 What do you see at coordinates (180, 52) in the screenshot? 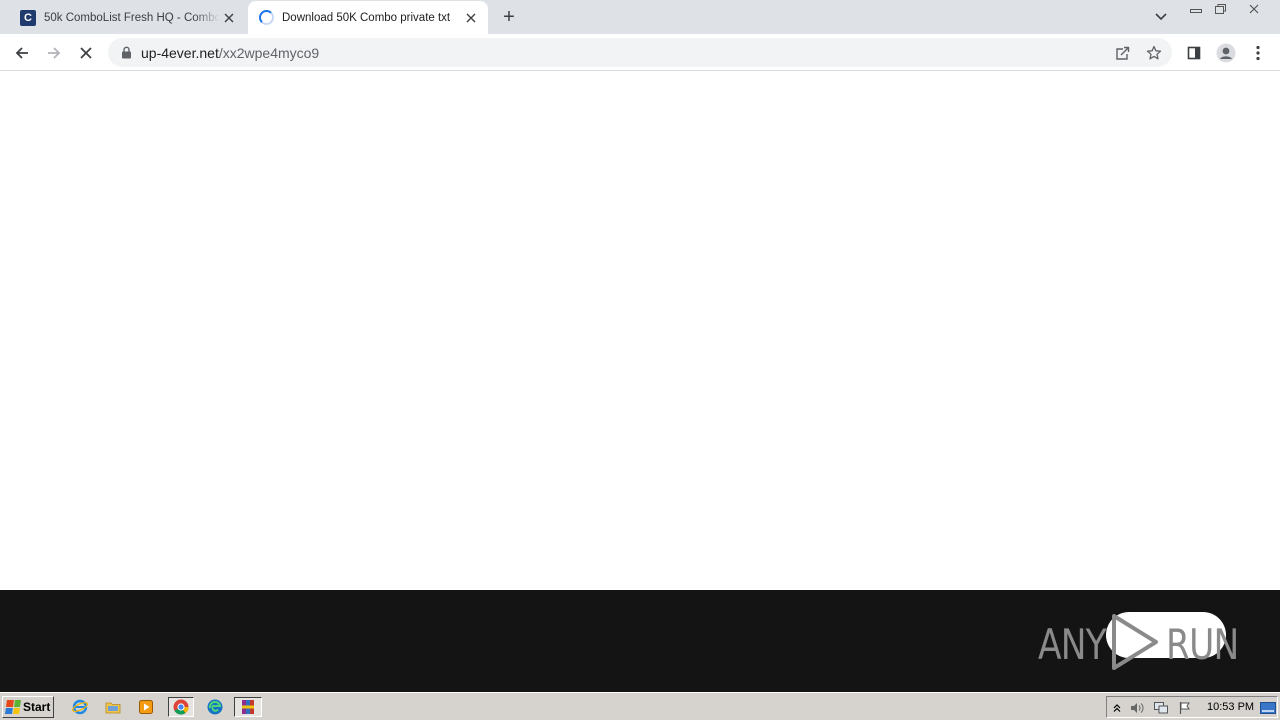
I see `url-host: up-4ever.net` at bounding box center [180, 52].